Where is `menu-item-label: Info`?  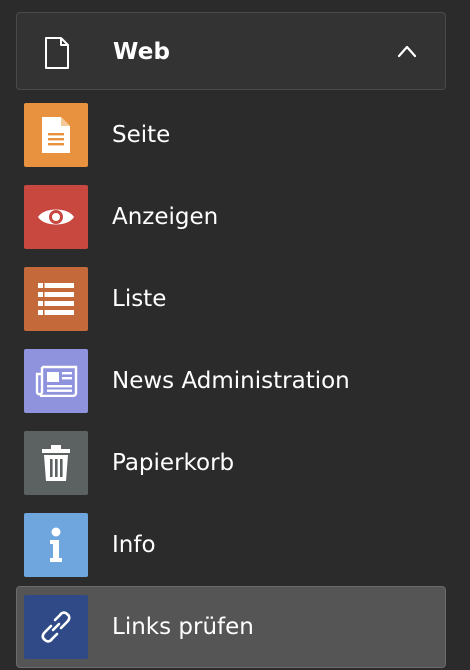
menu-item-label: Info is located at coordinates (134, 545).